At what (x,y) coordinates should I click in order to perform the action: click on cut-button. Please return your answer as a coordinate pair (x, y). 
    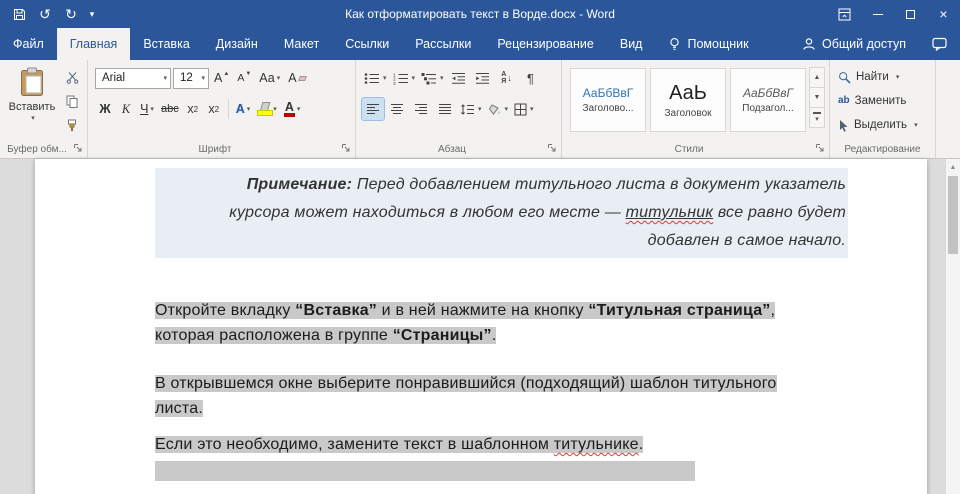
    Looking at the image, I should click on (72, 77).